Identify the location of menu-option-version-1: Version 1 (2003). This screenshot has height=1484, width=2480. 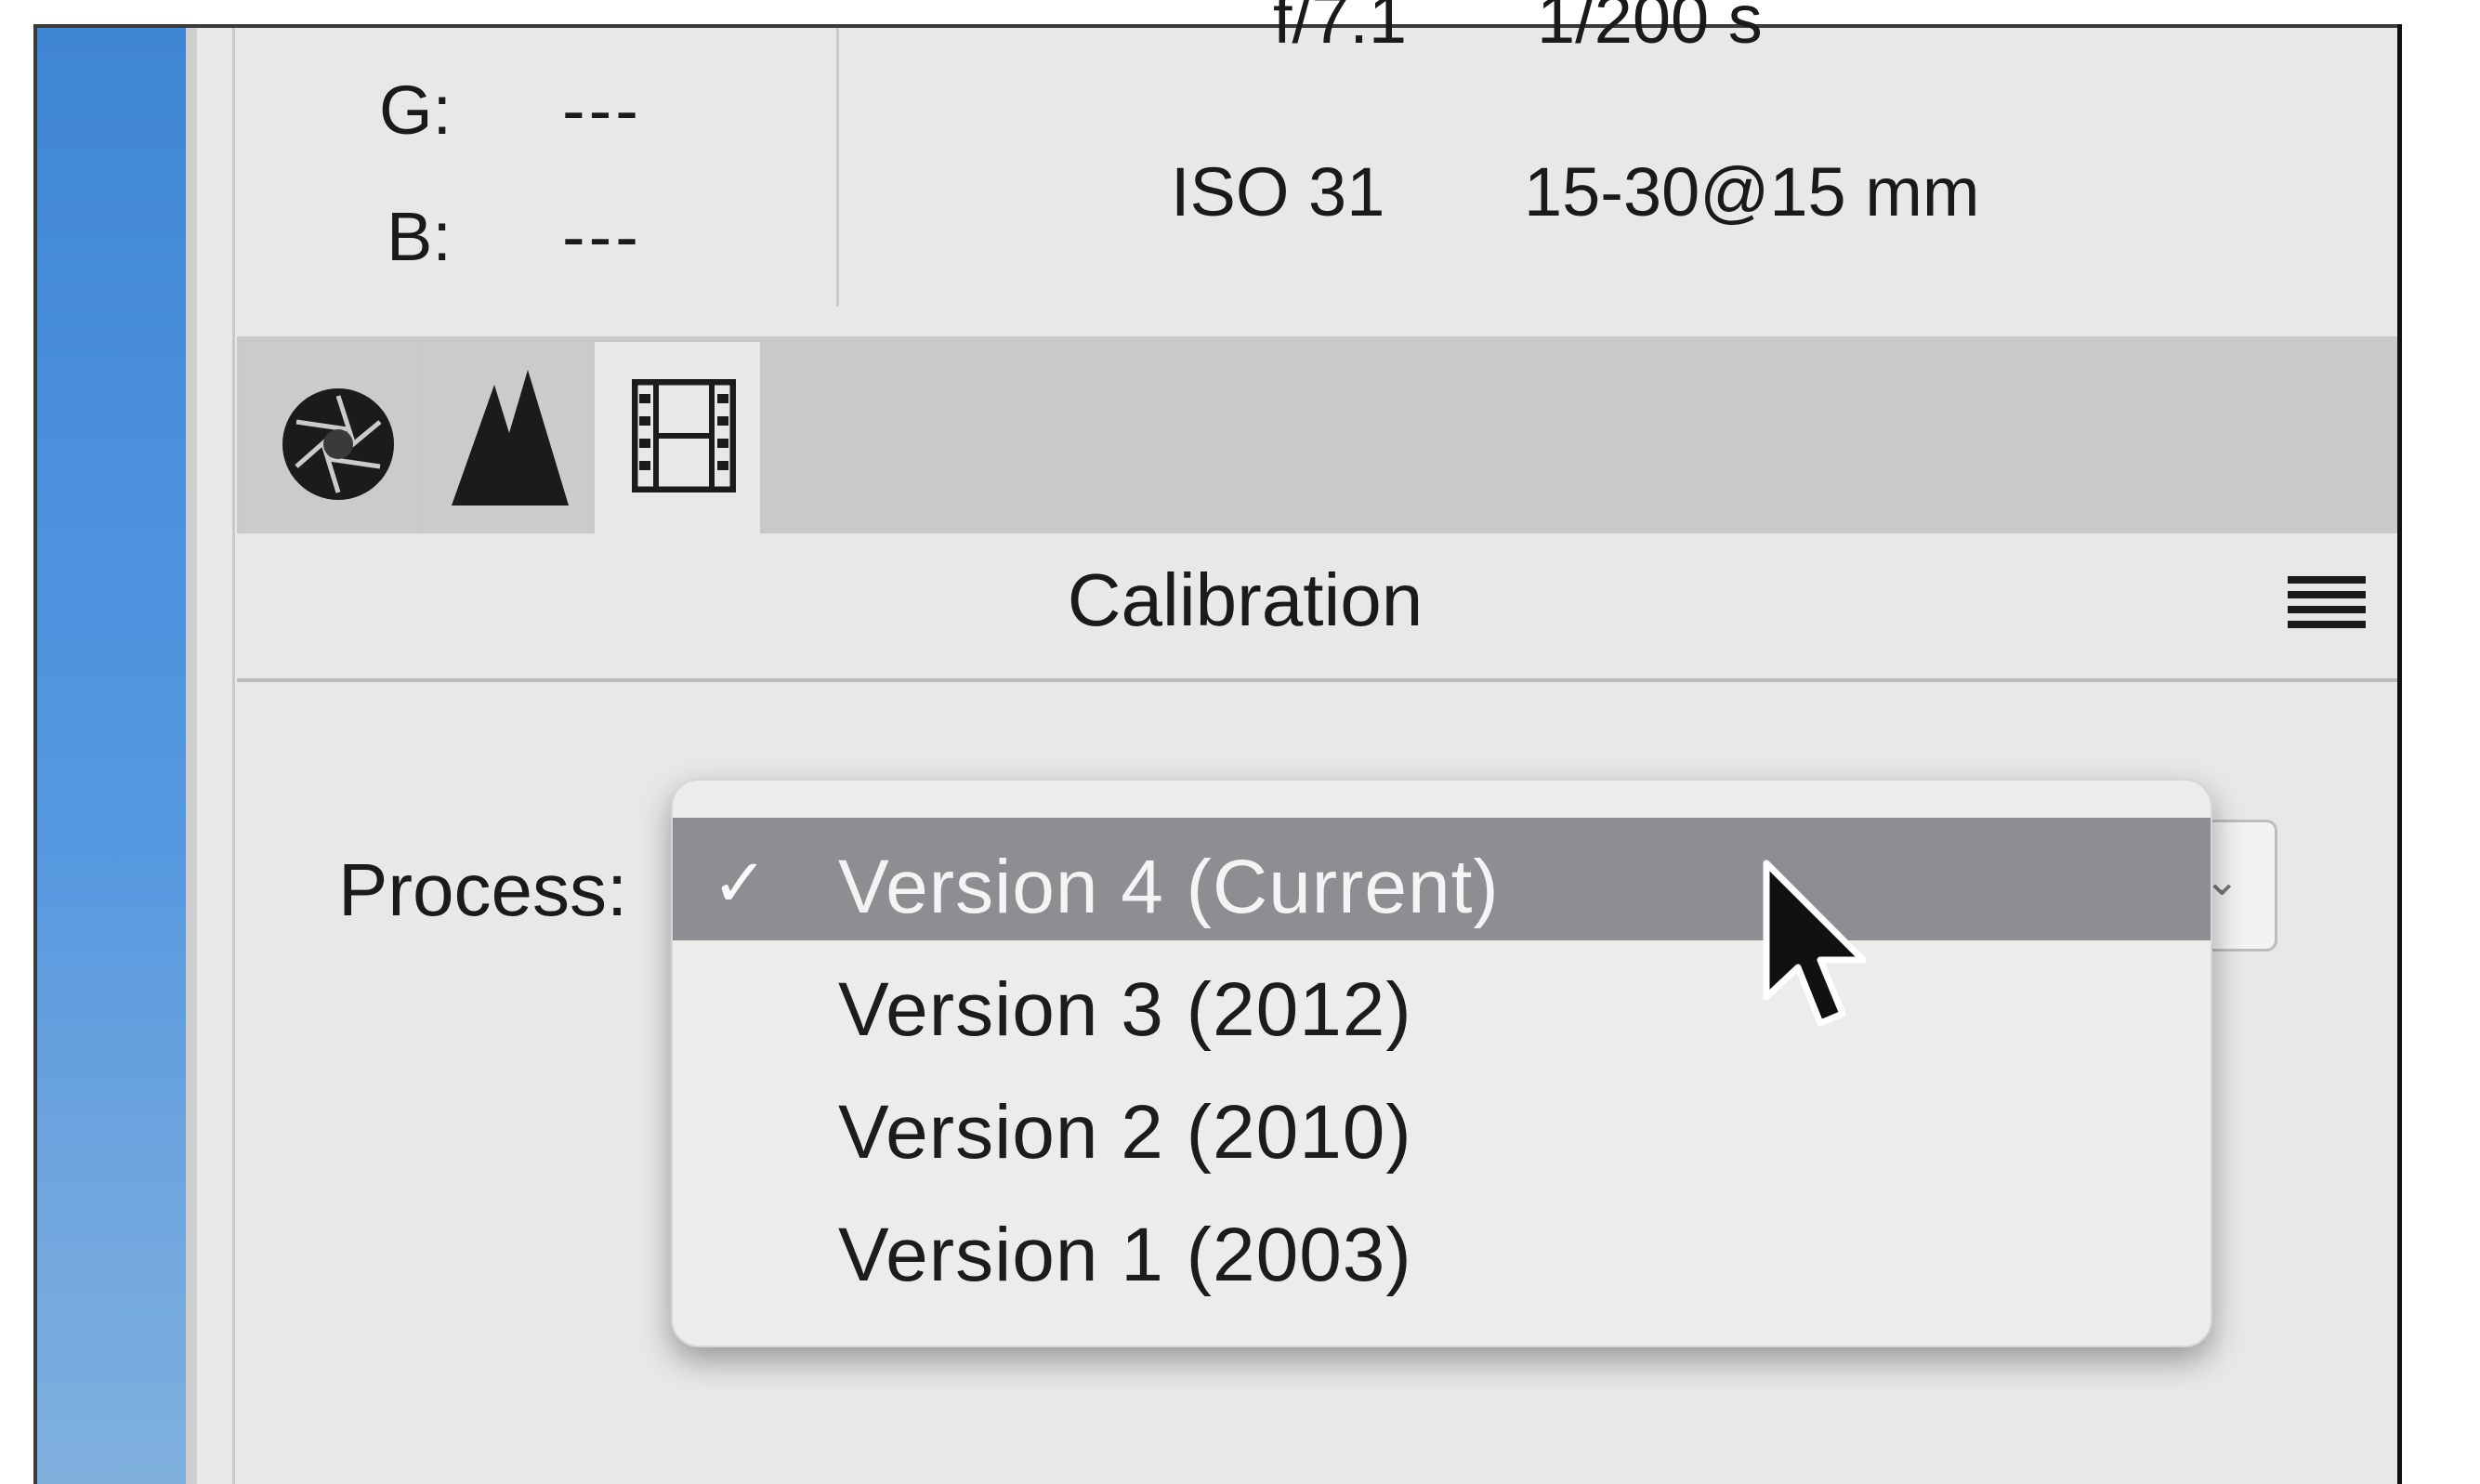
(1442, 1247).